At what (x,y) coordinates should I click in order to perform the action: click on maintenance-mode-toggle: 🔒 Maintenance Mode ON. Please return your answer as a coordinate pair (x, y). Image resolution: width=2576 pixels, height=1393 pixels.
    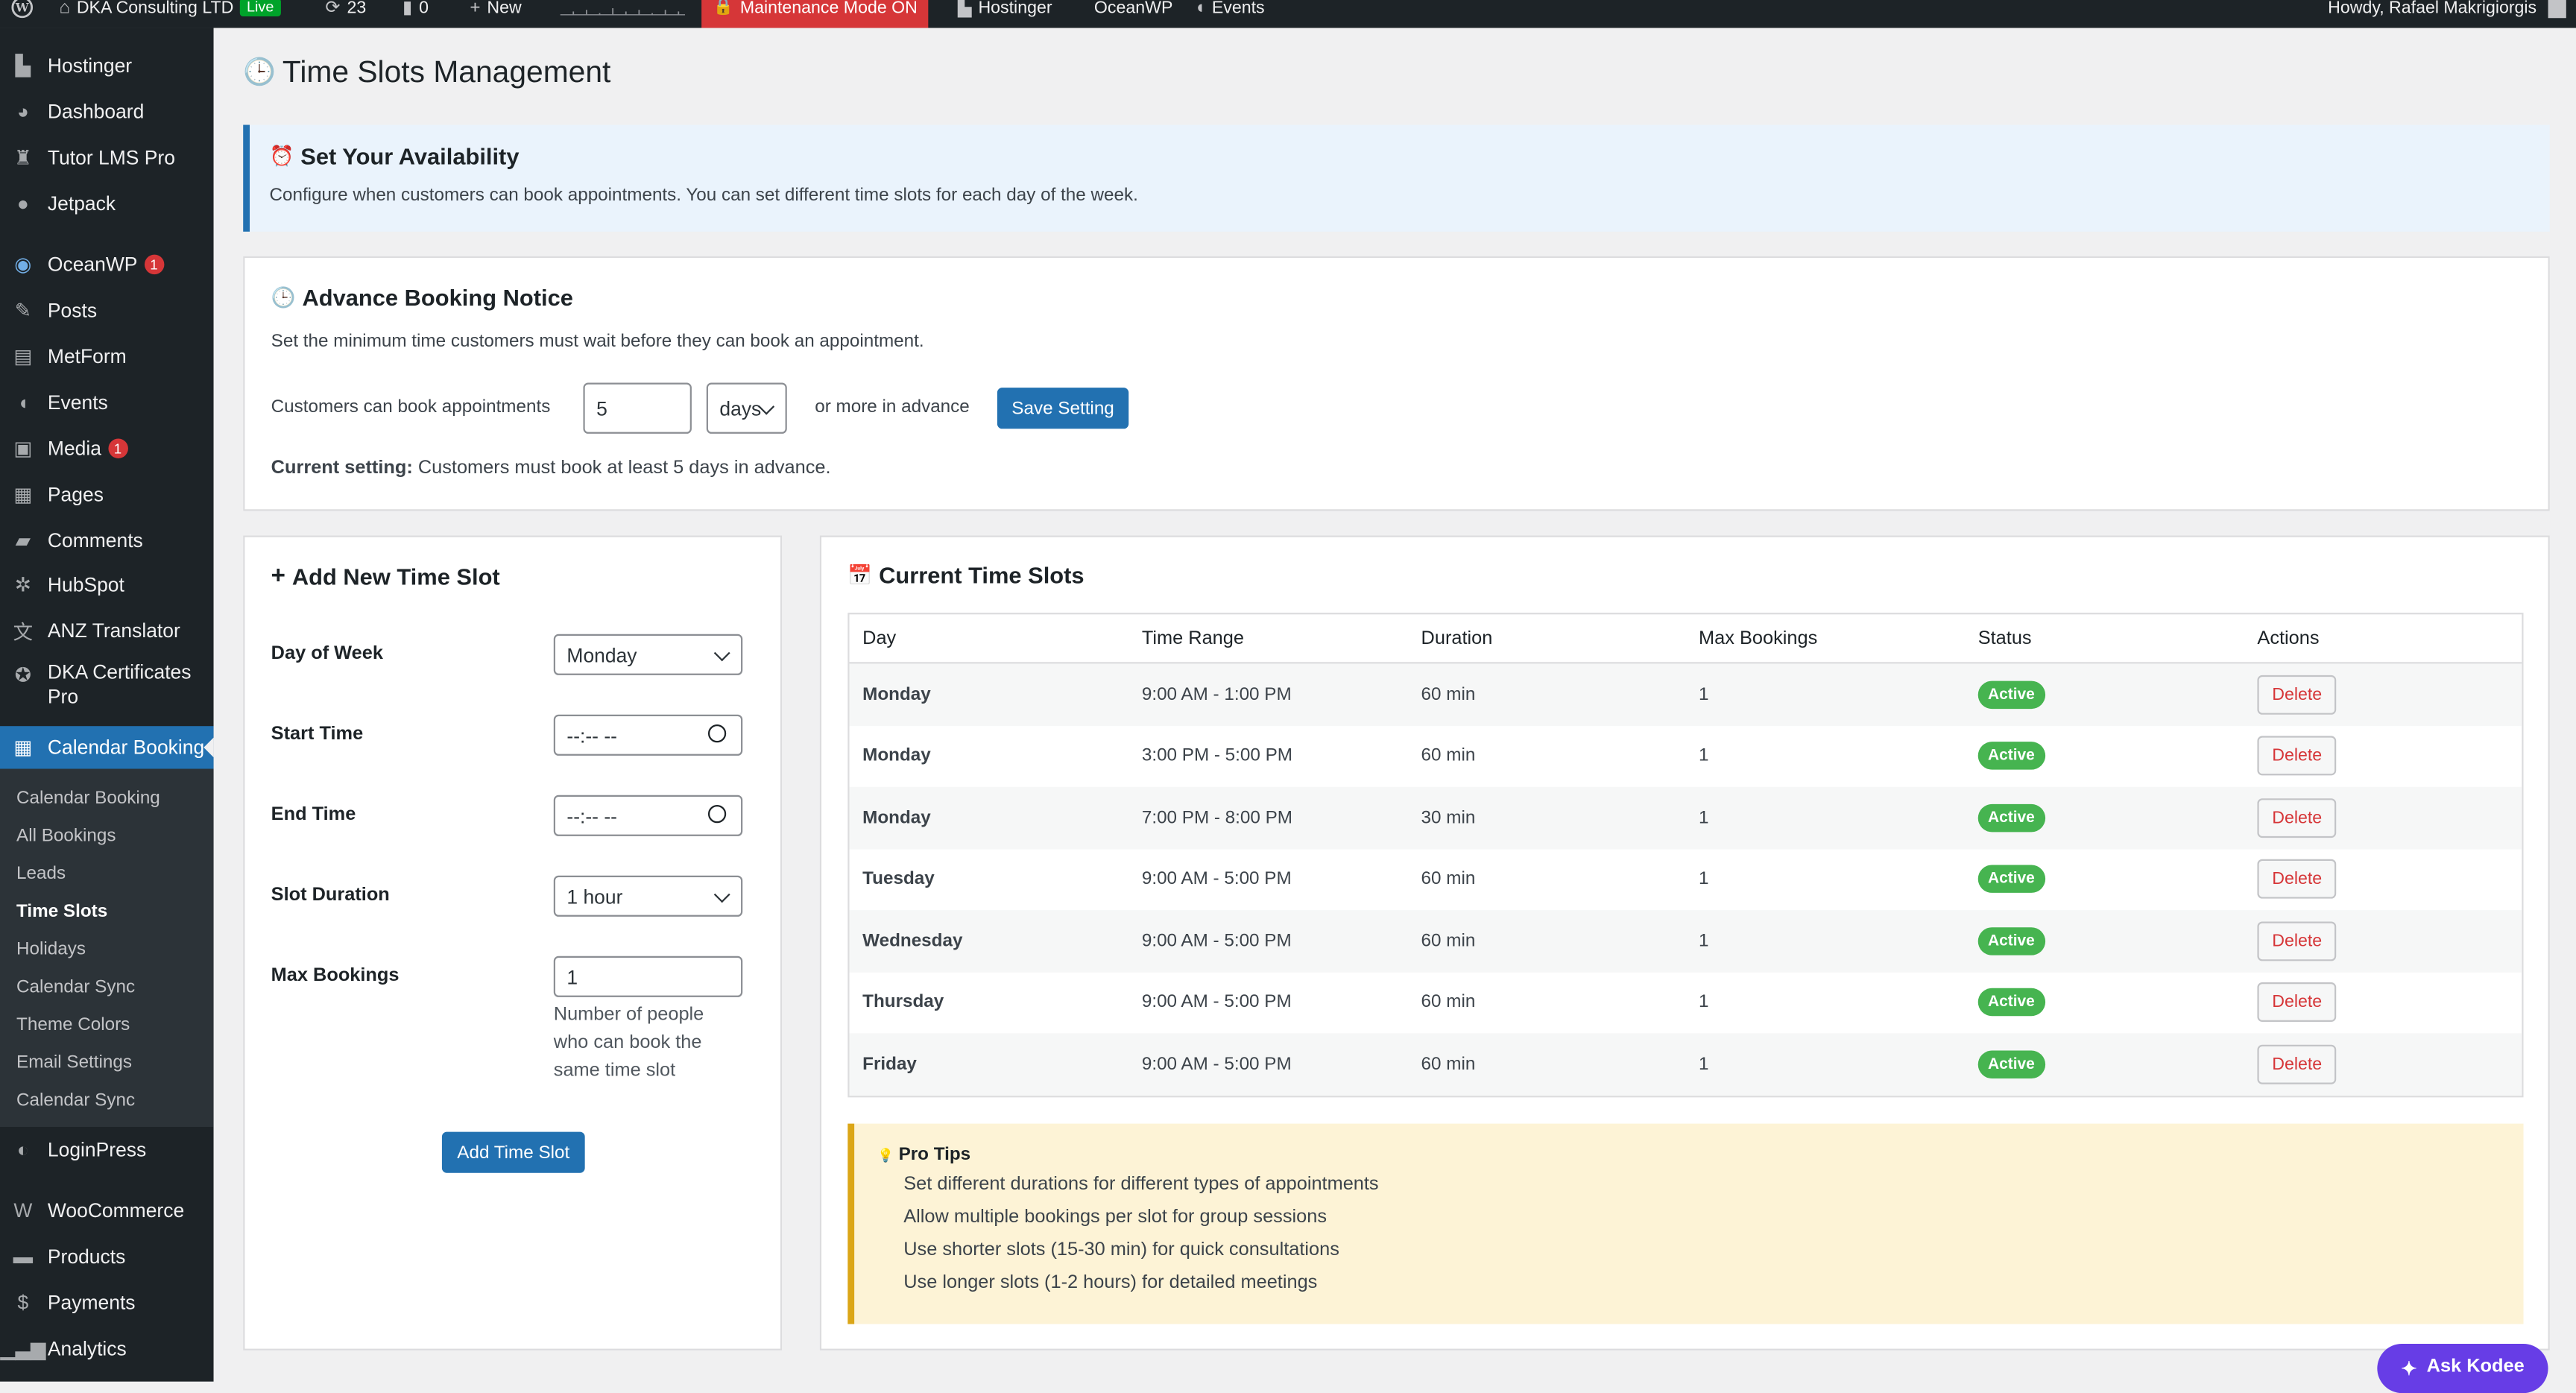
    Looking at the image, I should click on (815, 14).